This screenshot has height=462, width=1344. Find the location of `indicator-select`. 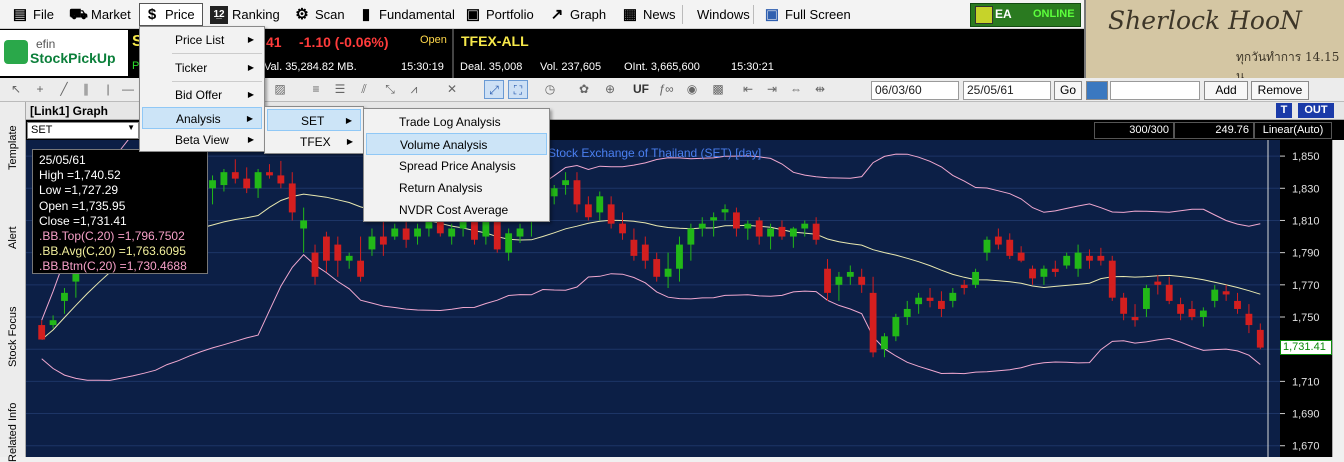

indicator-select is located at coordinates (1155, 90).